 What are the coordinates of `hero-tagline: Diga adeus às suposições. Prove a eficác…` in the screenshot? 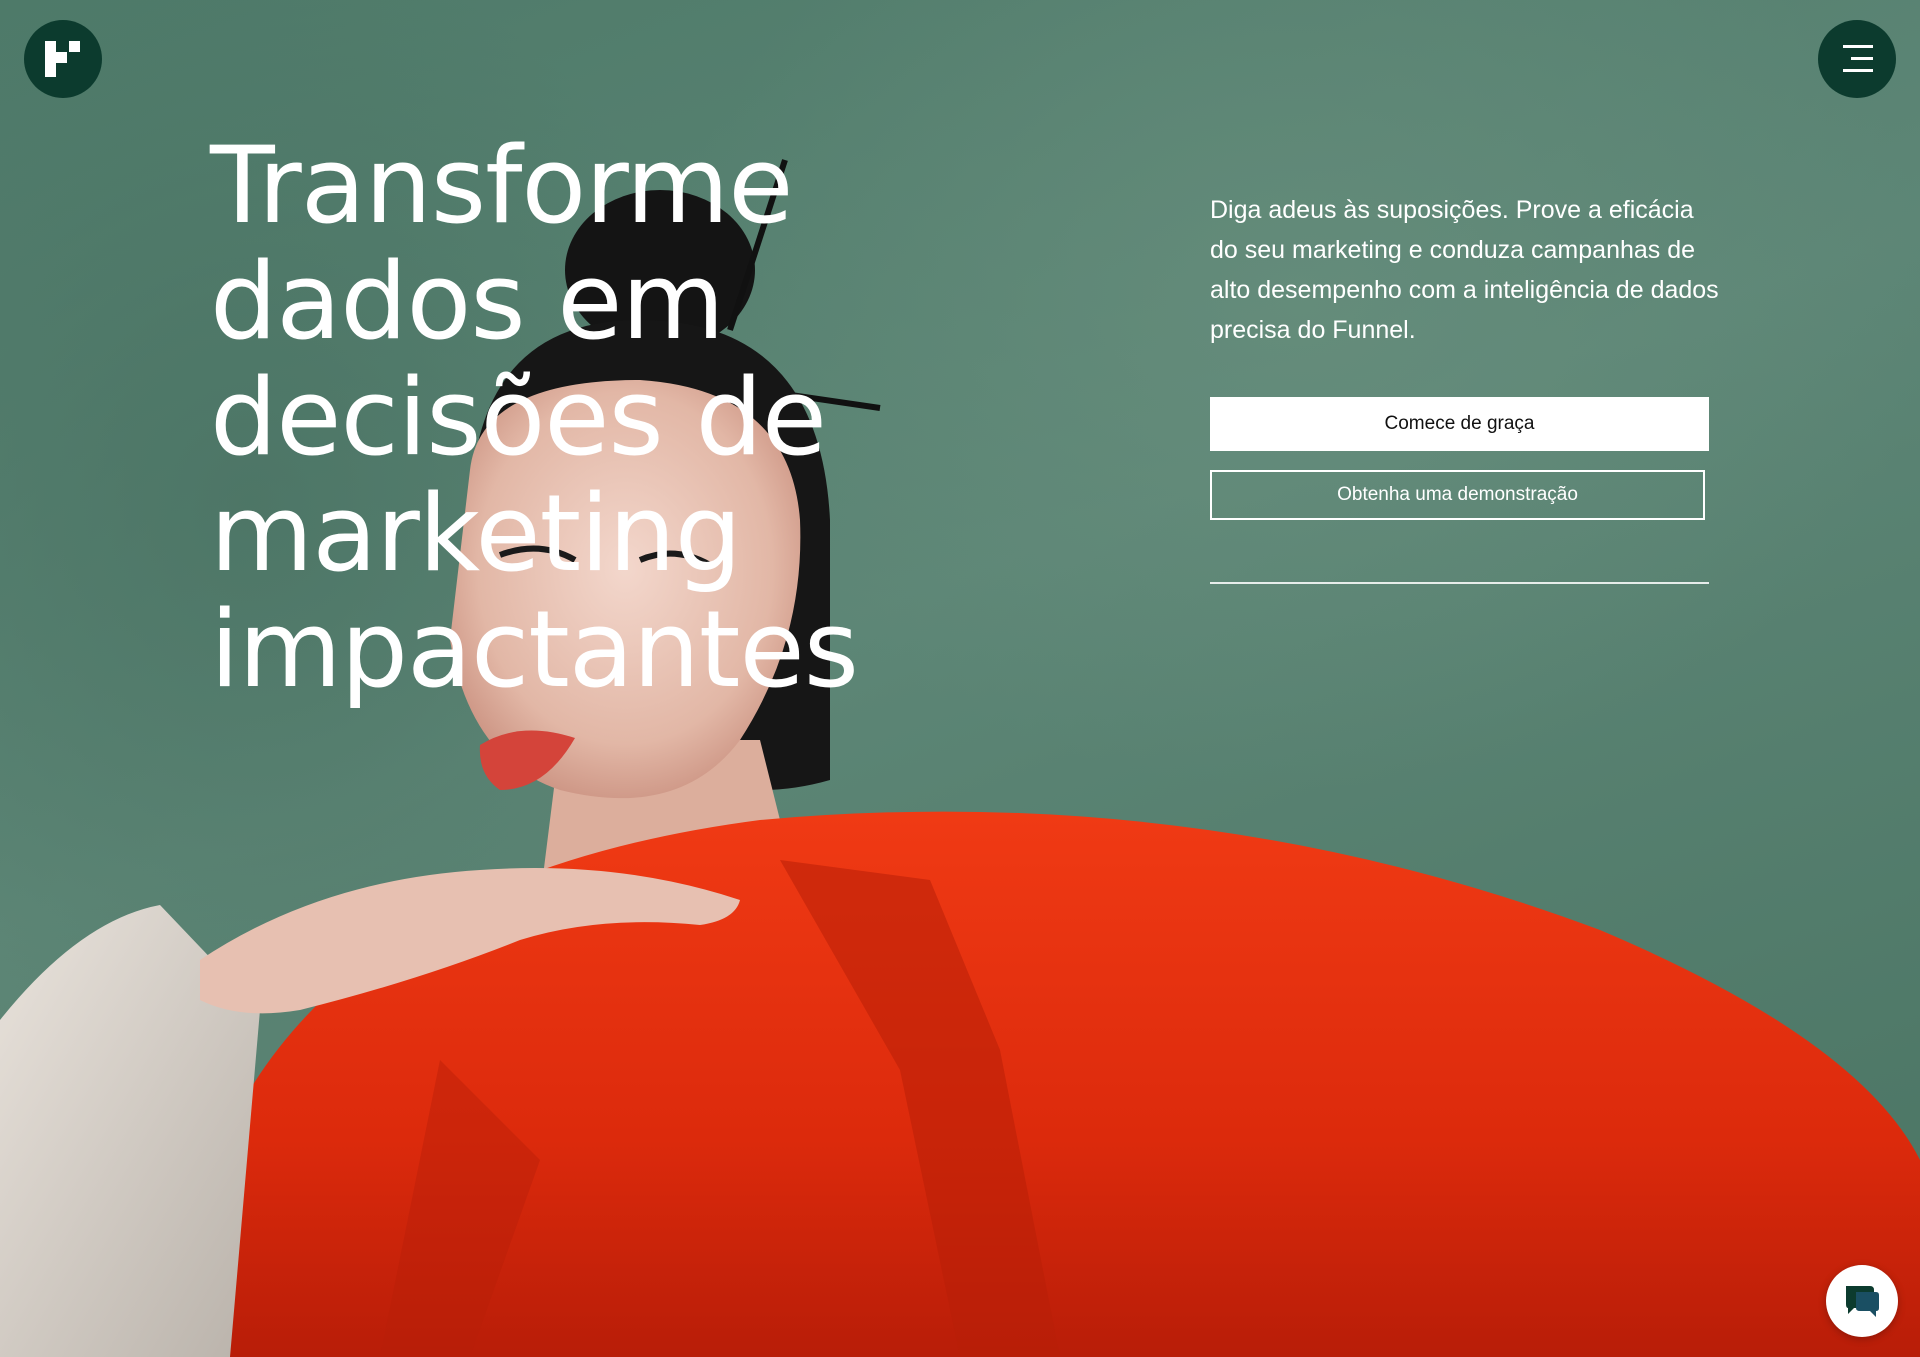 It's located at (1464, 270).